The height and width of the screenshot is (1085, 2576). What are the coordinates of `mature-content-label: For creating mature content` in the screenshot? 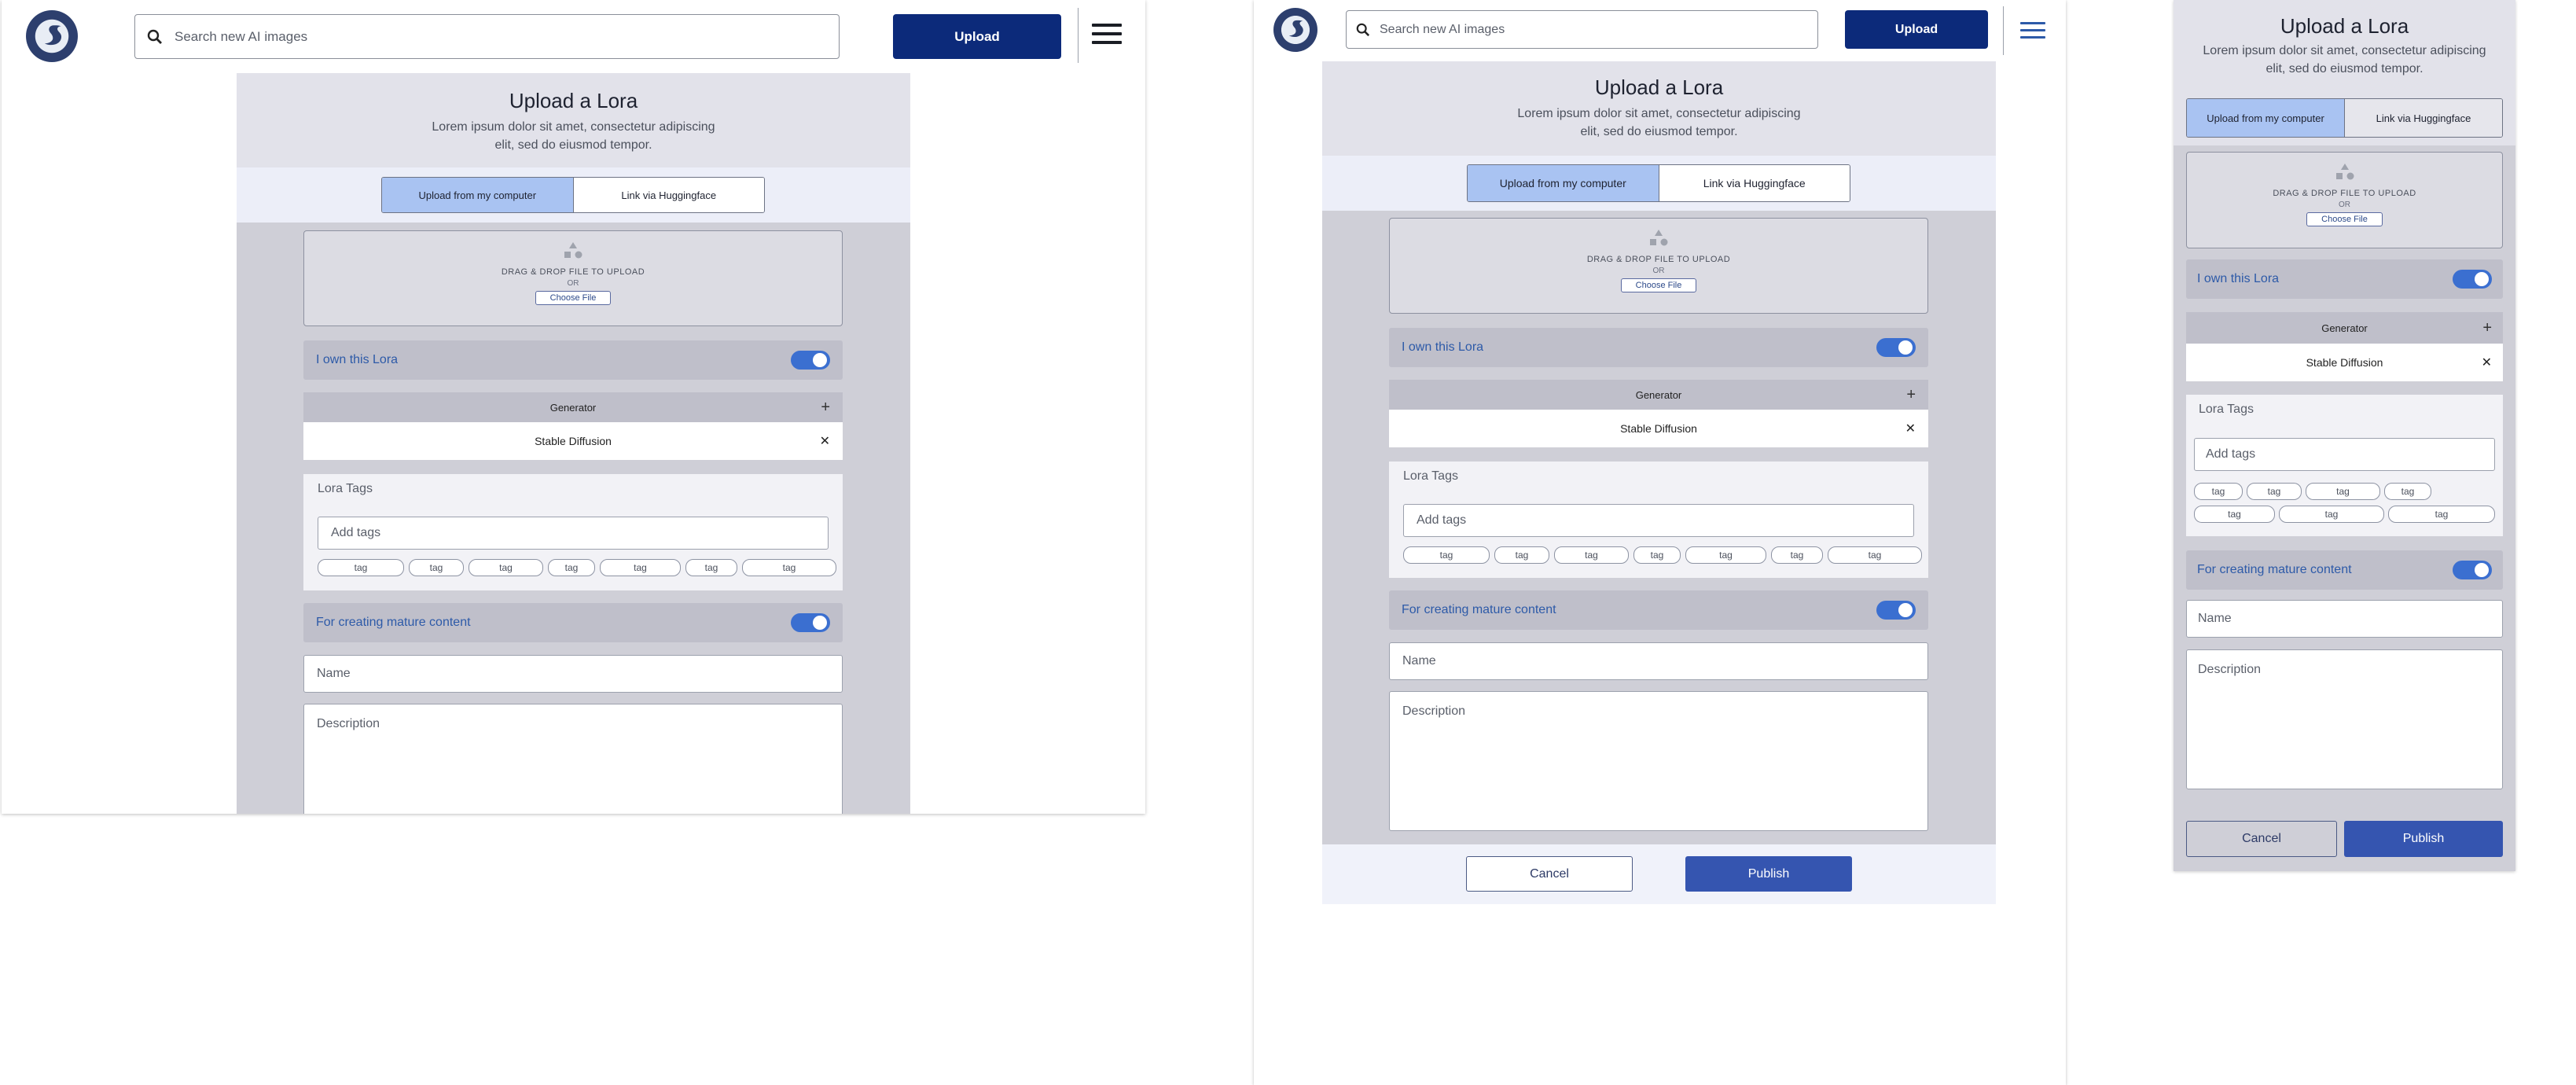 It's located at (1479, 610).